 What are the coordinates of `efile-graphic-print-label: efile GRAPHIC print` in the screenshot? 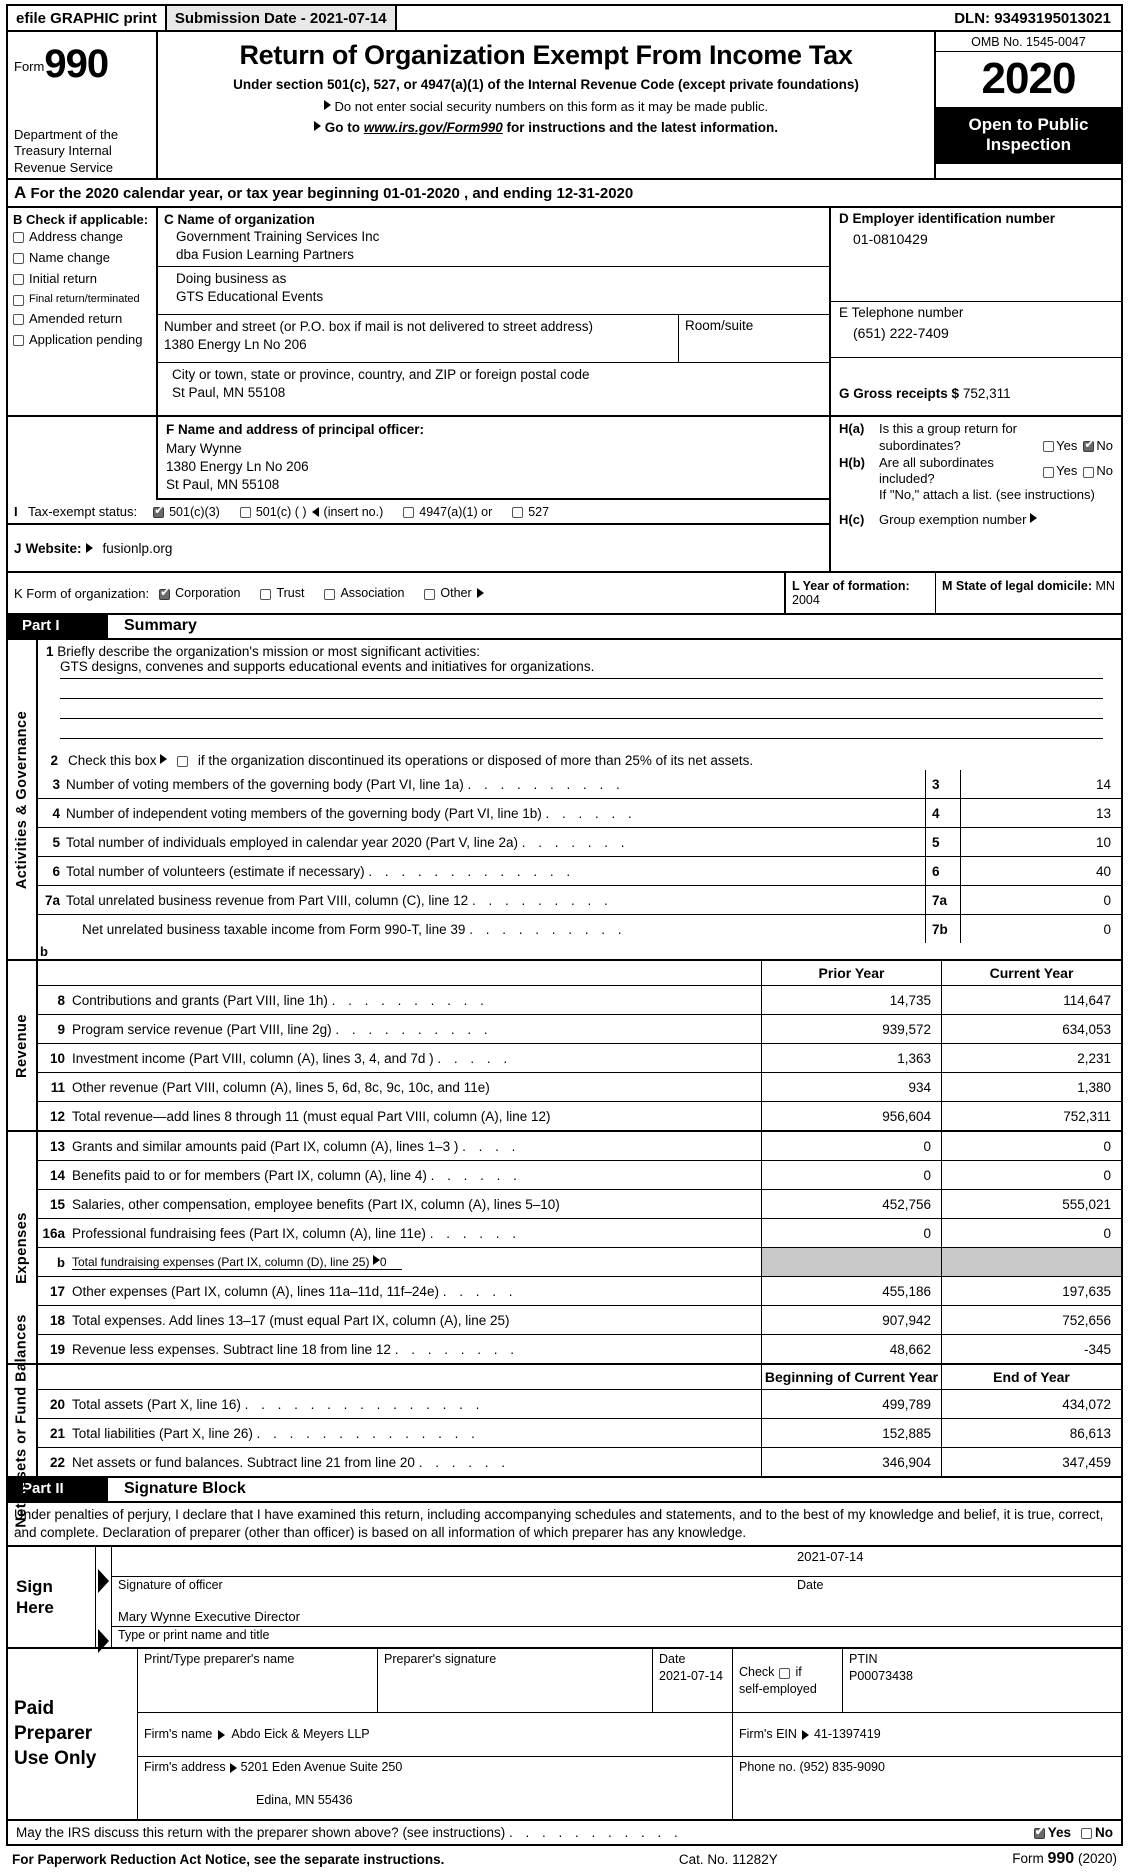 It's located at (87, 18).